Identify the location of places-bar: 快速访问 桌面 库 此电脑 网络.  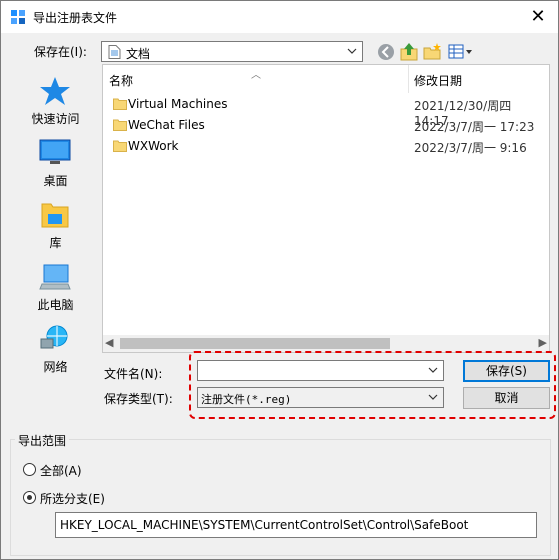
(55, 233).